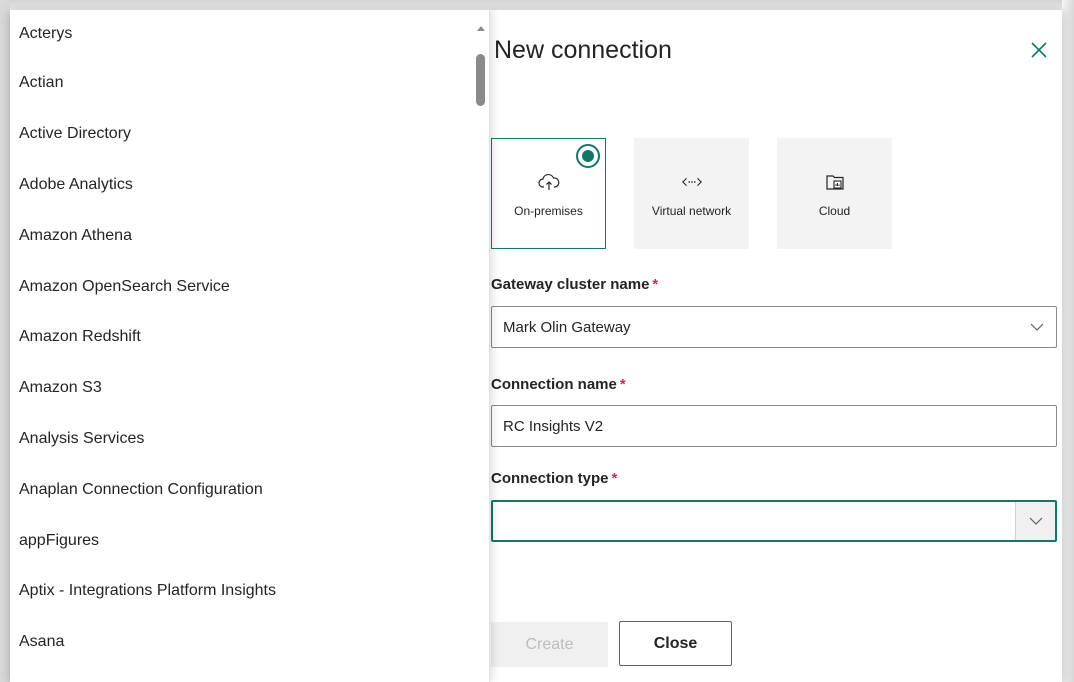 Image resolution: width=1074 pixels, height=682 pixels. I want to click on scroll-thumb, so click(480, 80).